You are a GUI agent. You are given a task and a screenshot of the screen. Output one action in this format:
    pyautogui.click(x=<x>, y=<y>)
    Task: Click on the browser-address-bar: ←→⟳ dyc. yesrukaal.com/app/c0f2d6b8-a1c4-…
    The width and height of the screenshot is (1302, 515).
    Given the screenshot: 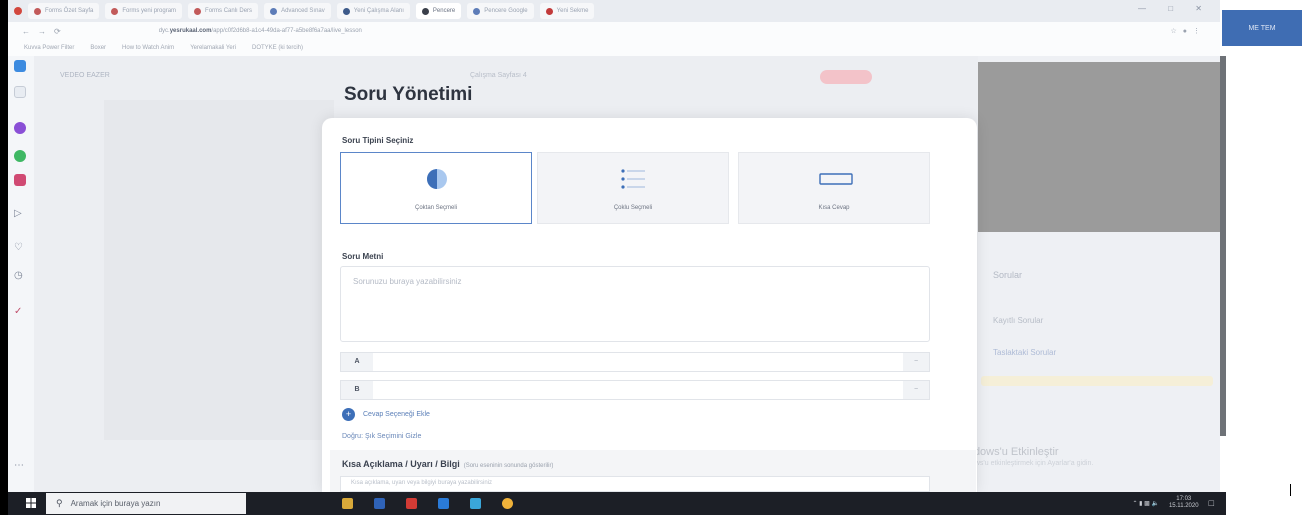 What is the action you would take?
    pyautogui.click(x=614, y=31)
    